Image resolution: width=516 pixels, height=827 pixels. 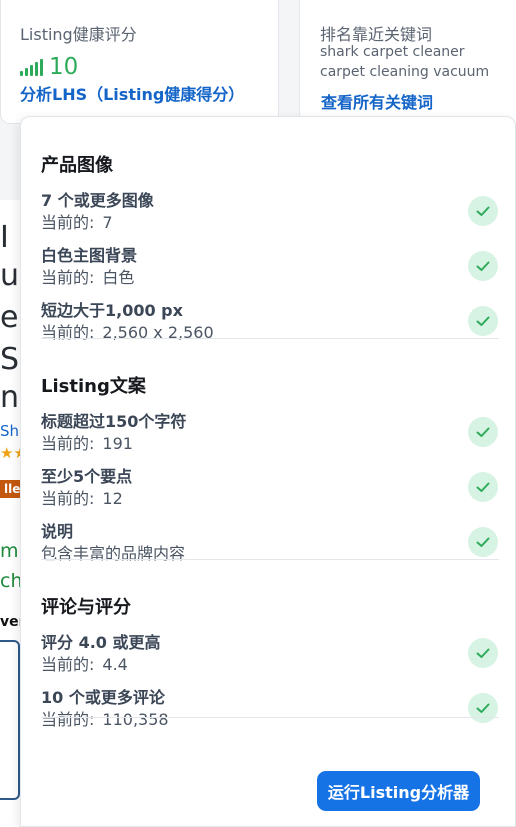 I want to click on lhs-card: Listing健康评分 10 分析LHS（Listing健康得分）, so click(x=139, y=62).